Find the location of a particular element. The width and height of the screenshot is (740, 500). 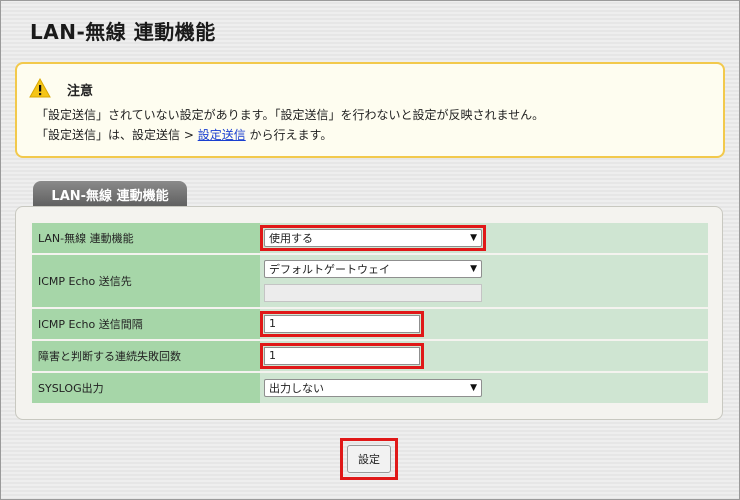

row-label: 障害と判断する連続失敗回数 is located at coordinates (146, 356).